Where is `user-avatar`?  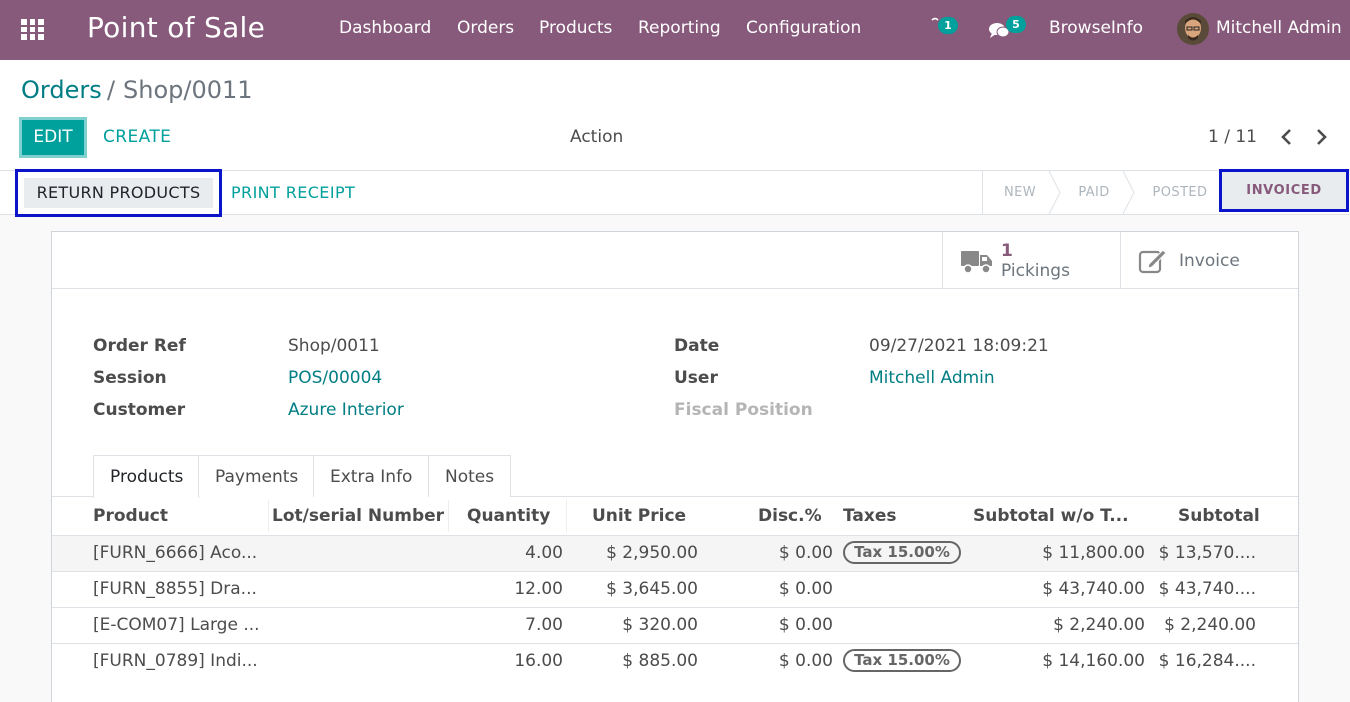 user-avatar is located at coordinates (1193, 29).